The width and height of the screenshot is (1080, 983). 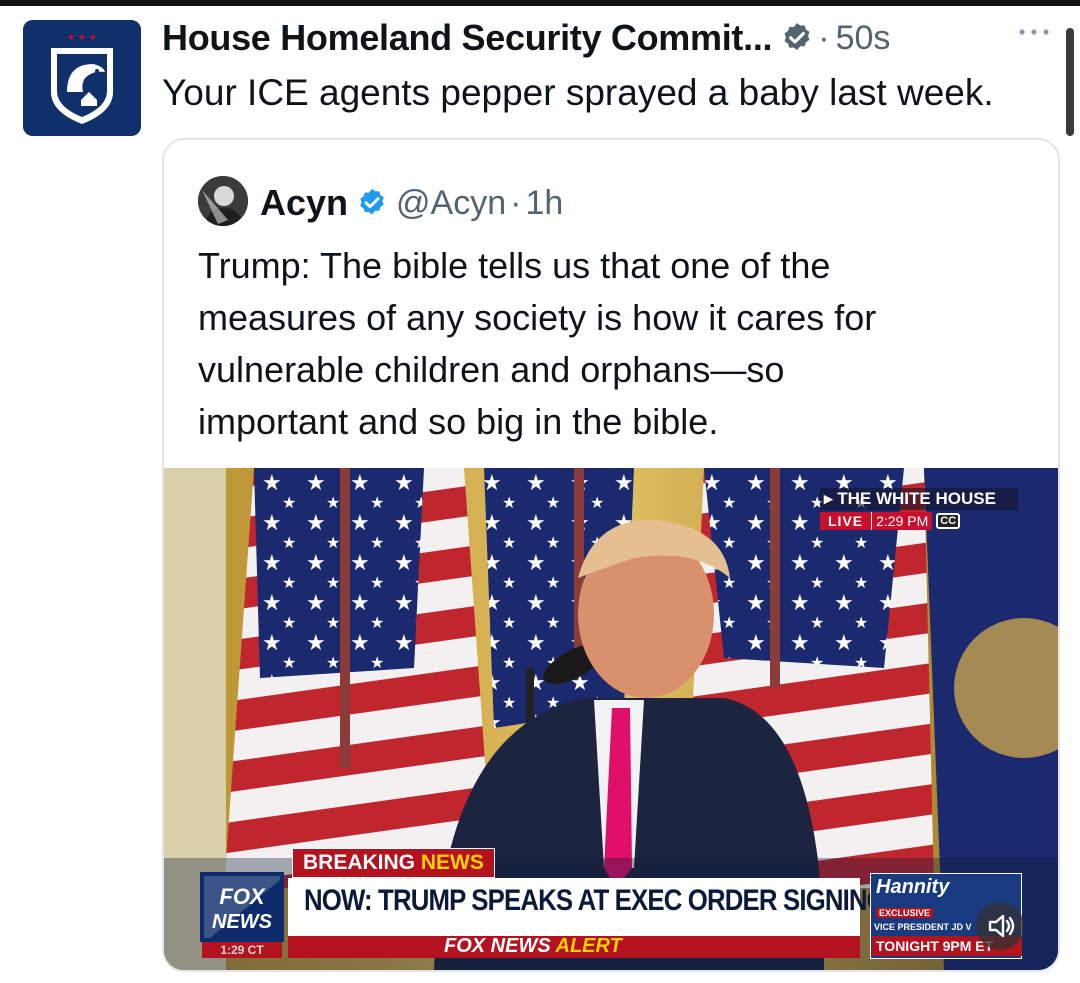 What do you see at coordinates (242, 896) in the screenshot?
I see `svg-text: FOX` at bounding box center [242, 896].